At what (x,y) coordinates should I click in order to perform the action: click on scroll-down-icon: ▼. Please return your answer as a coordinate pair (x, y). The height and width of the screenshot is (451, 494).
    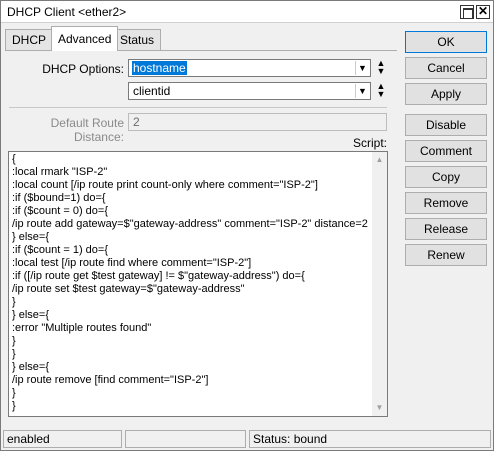
    Looking at the image, I should click on (379, 408).